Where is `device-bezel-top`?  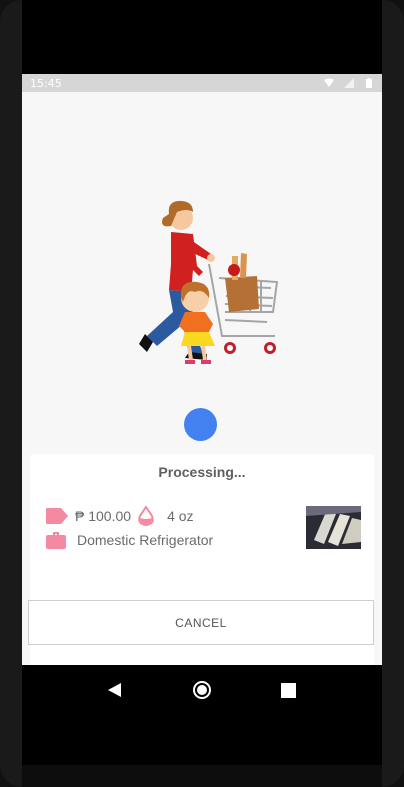 device-bezel-top is located at coordinates (202, 37).